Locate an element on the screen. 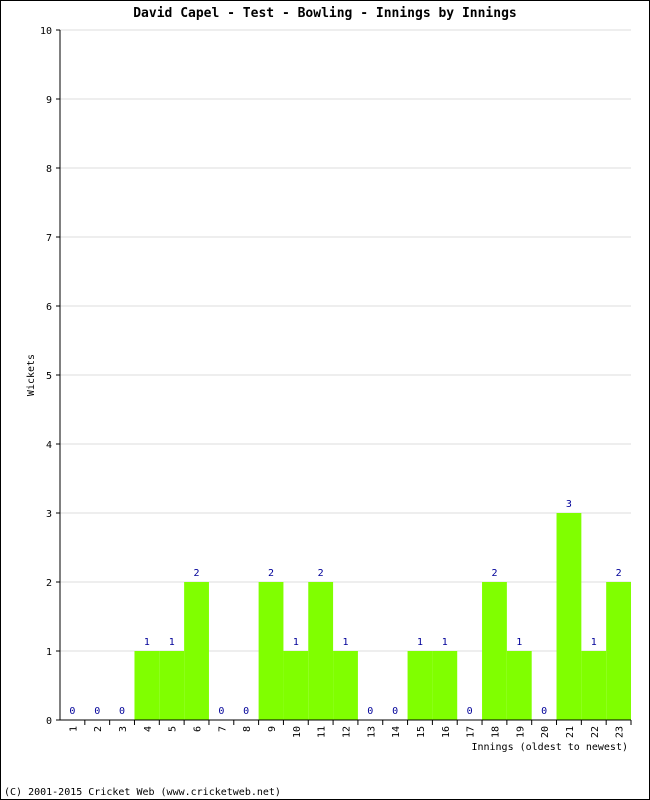  y-tick-label: 4 is located at coordinates (49, 445).